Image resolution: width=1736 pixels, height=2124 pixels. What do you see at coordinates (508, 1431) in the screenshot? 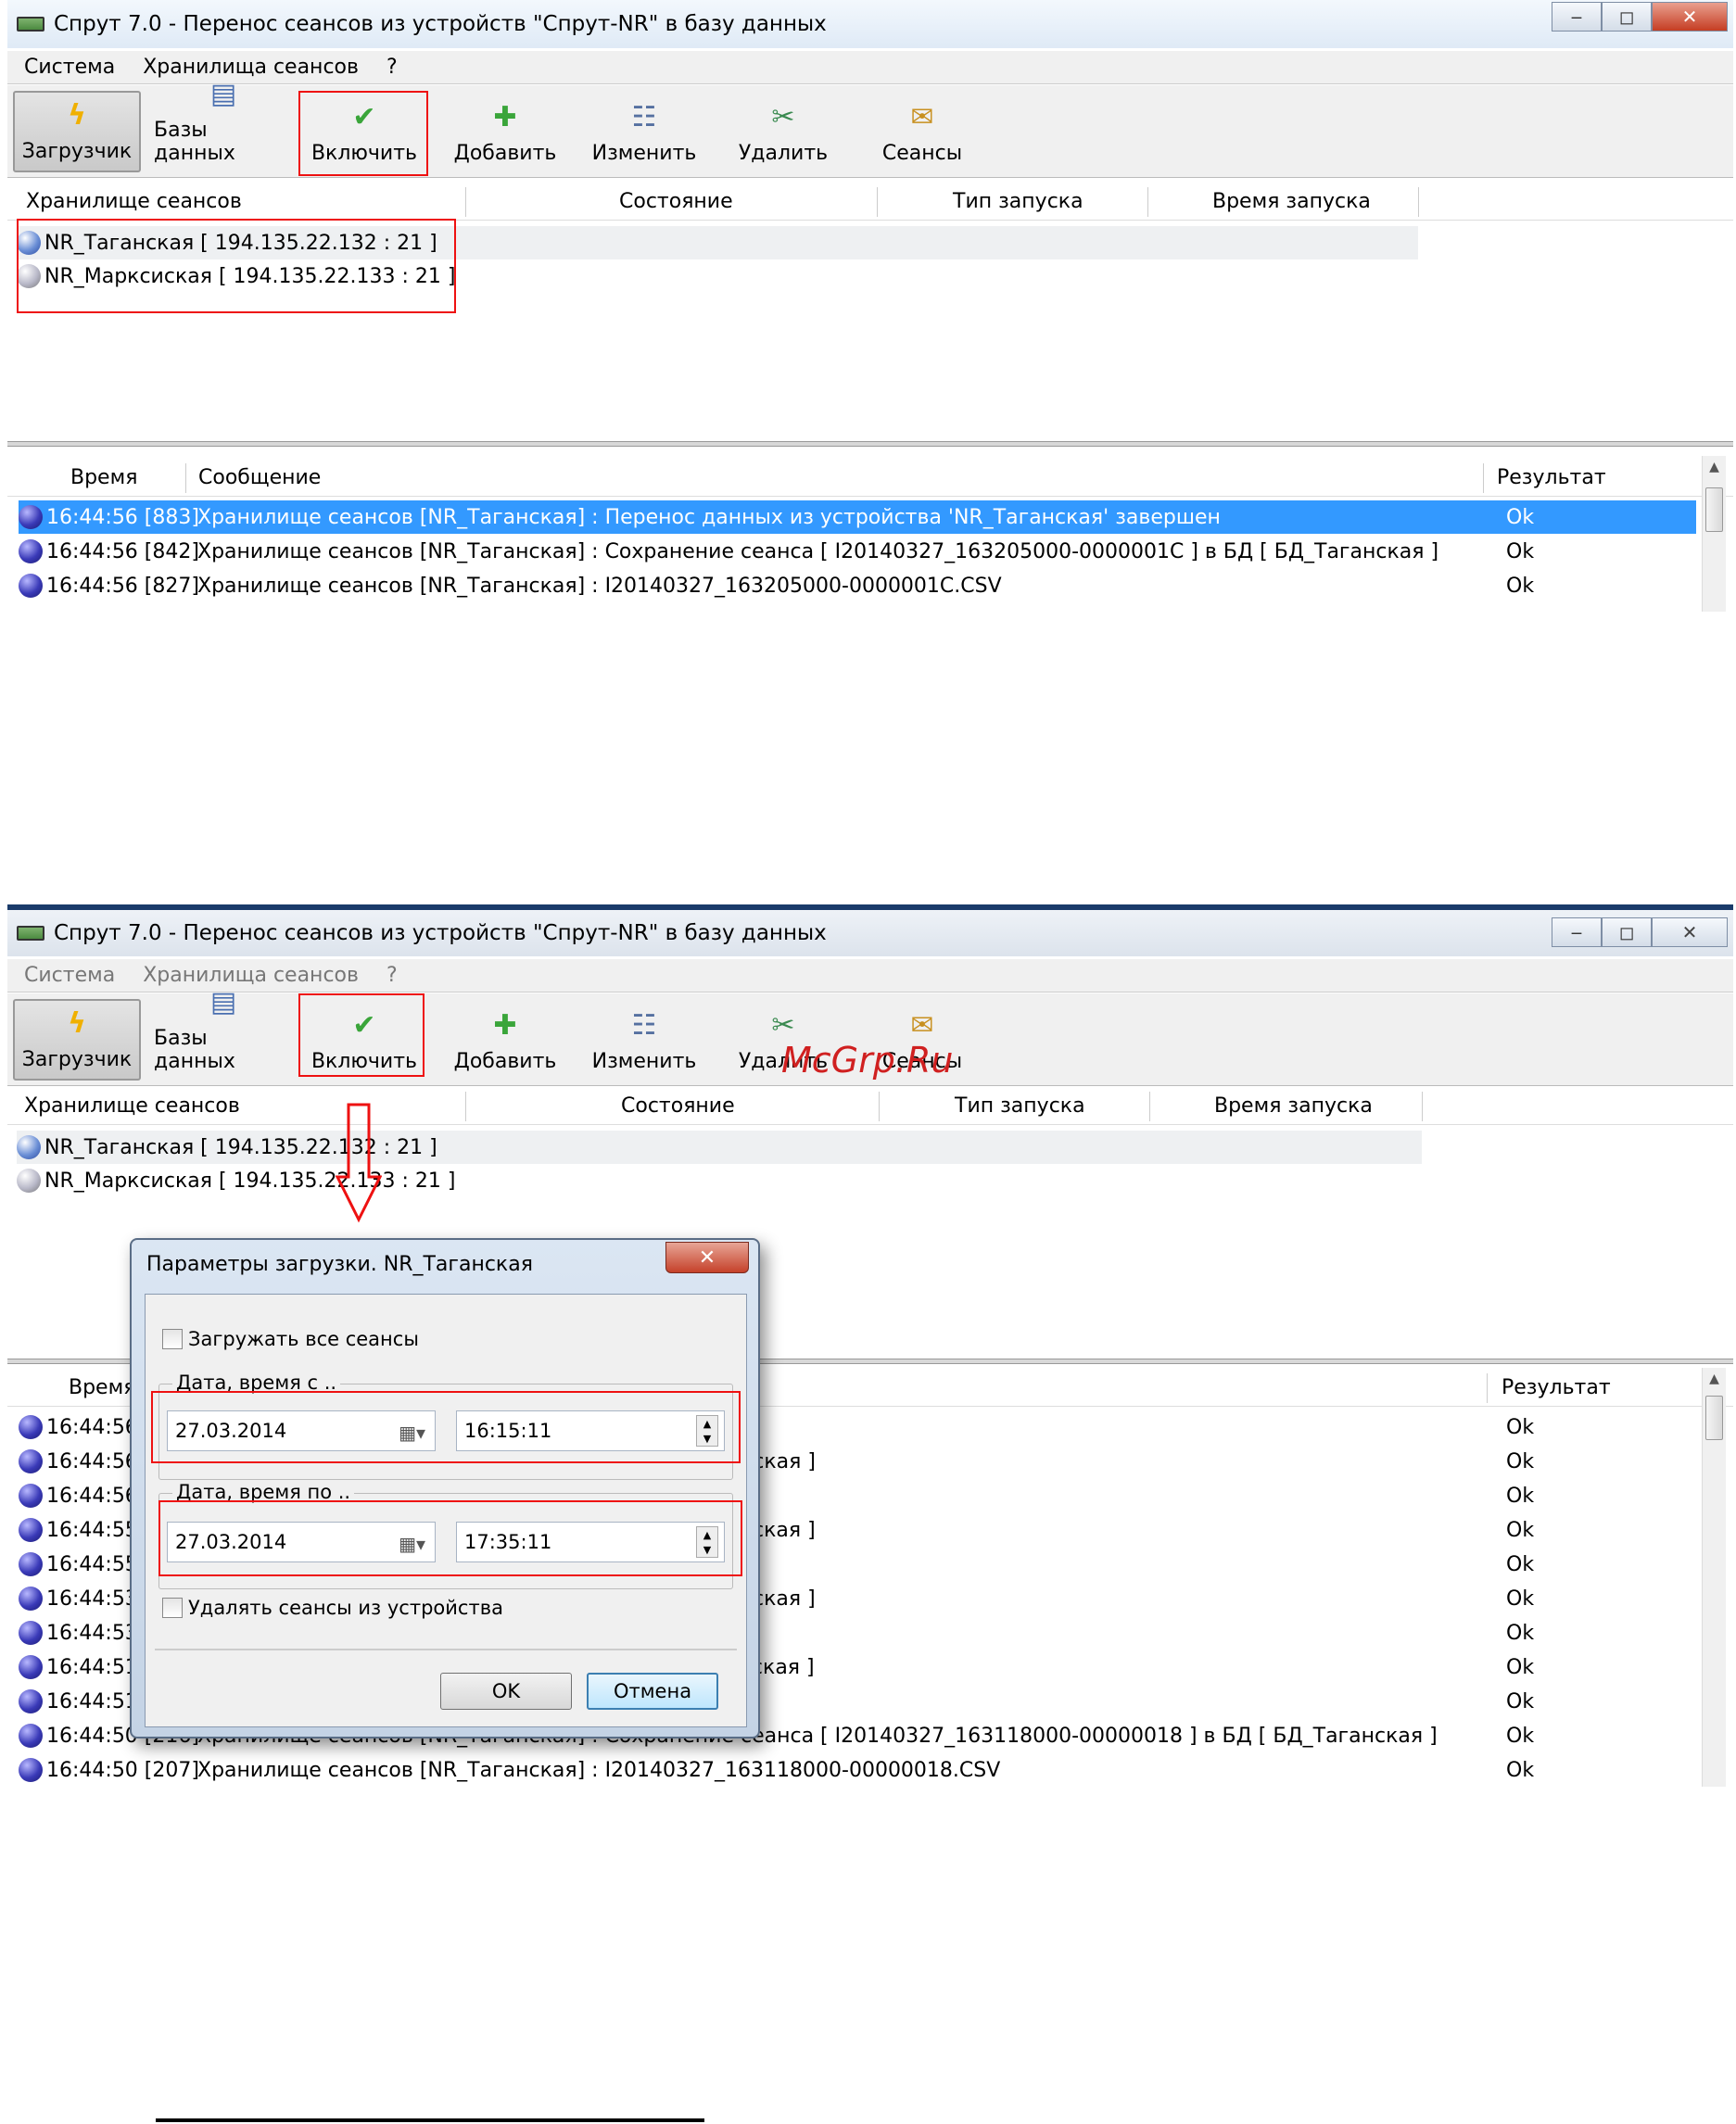
I see `from-time-value: 16:15:11` at bounding box center [508, 1431].